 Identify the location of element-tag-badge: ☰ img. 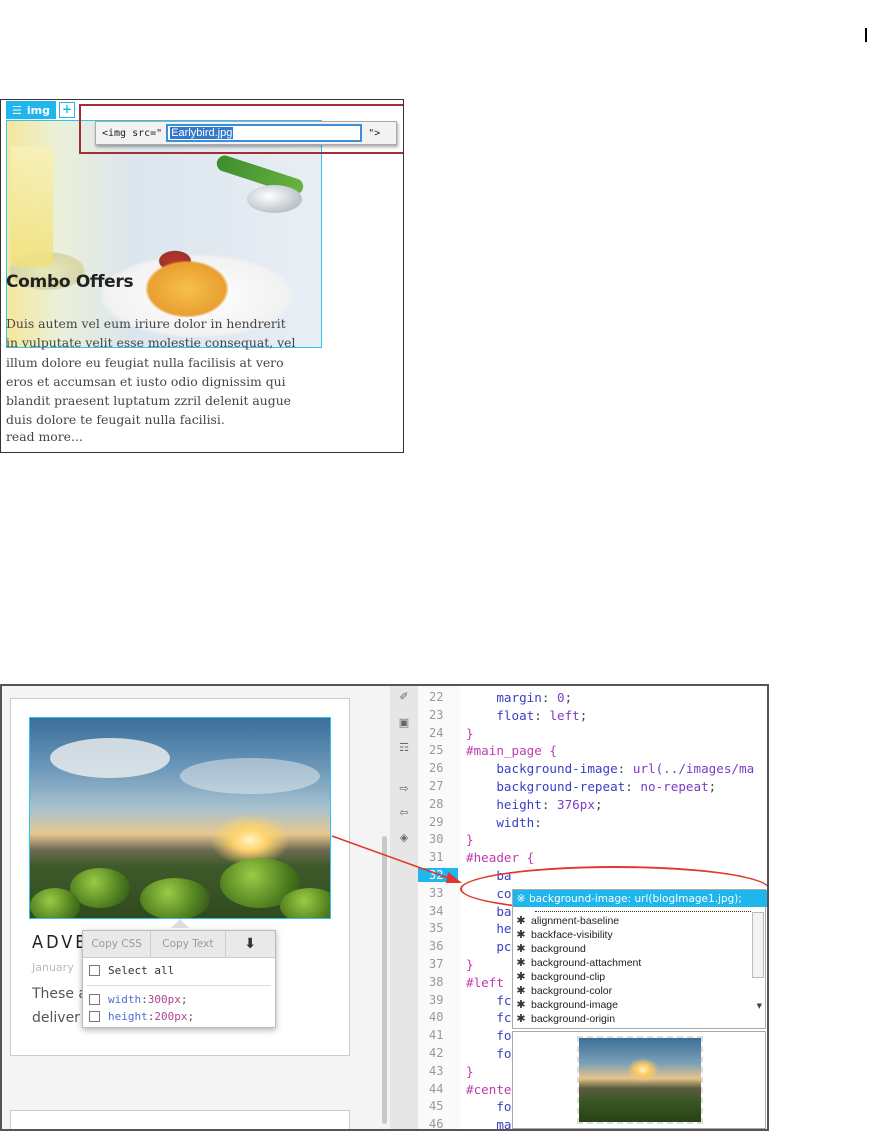
(31, 110).